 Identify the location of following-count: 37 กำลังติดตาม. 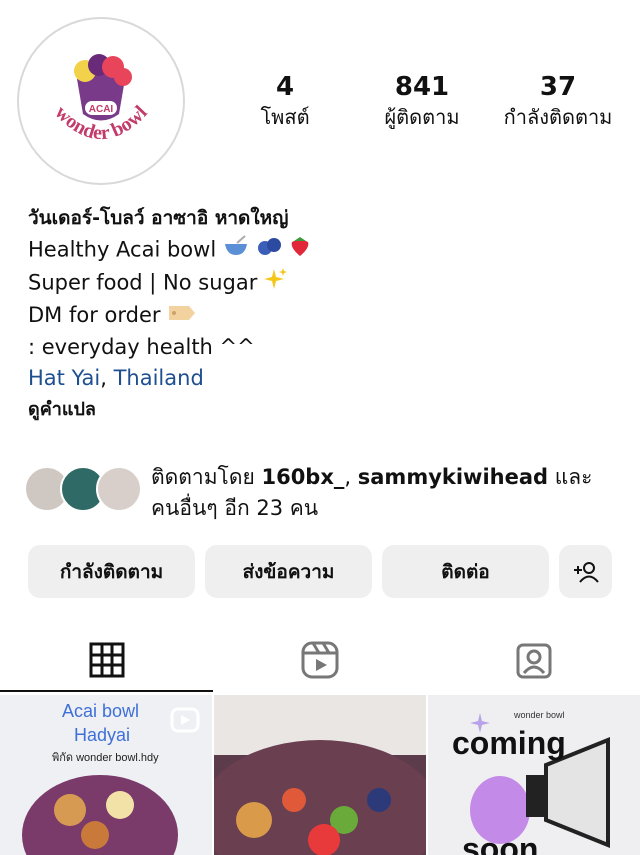
(558, 100).